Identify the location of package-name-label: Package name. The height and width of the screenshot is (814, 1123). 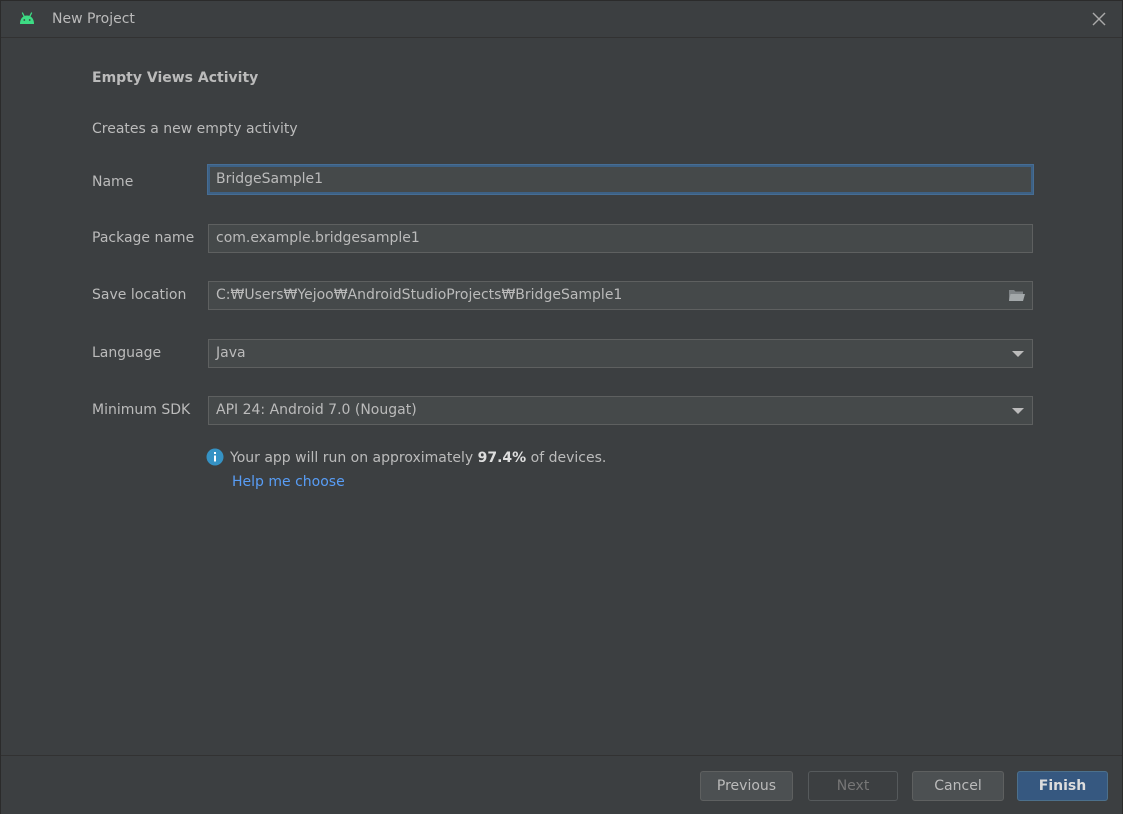
(143, 238).